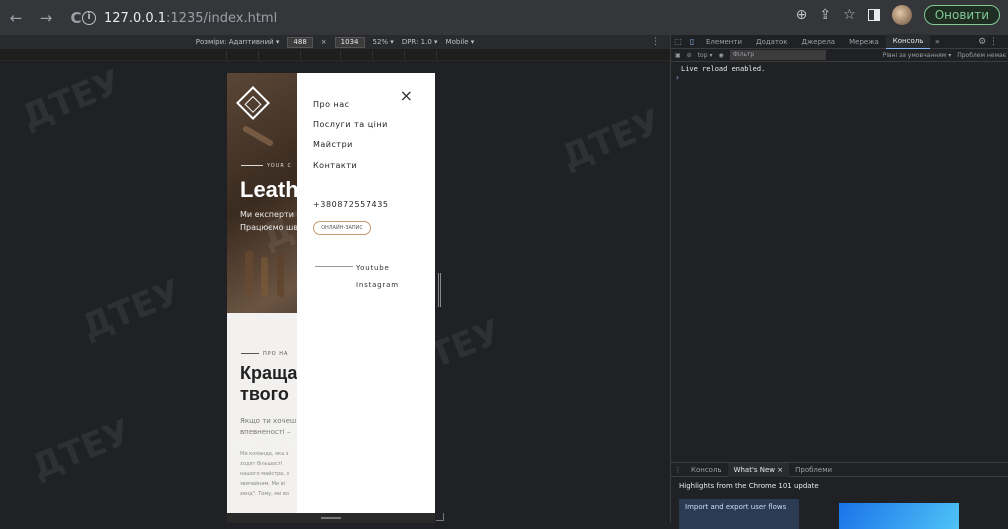 This screenshot has height=529, width=1008. I want to click on resize-handle-bottom, so click(331, 518).